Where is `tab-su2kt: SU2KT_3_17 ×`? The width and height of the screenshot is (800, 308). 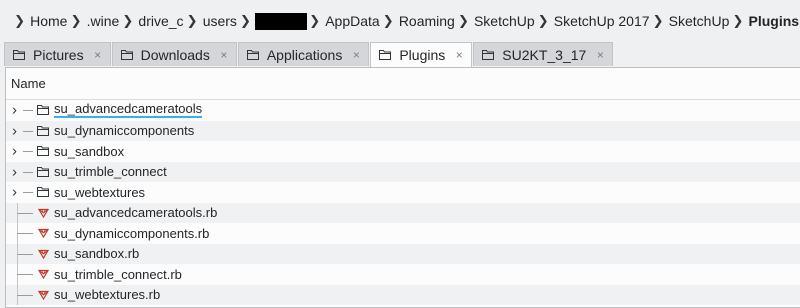
tab-su2kt: SU2KT_3_17 × is located at coordinates (543, 54).